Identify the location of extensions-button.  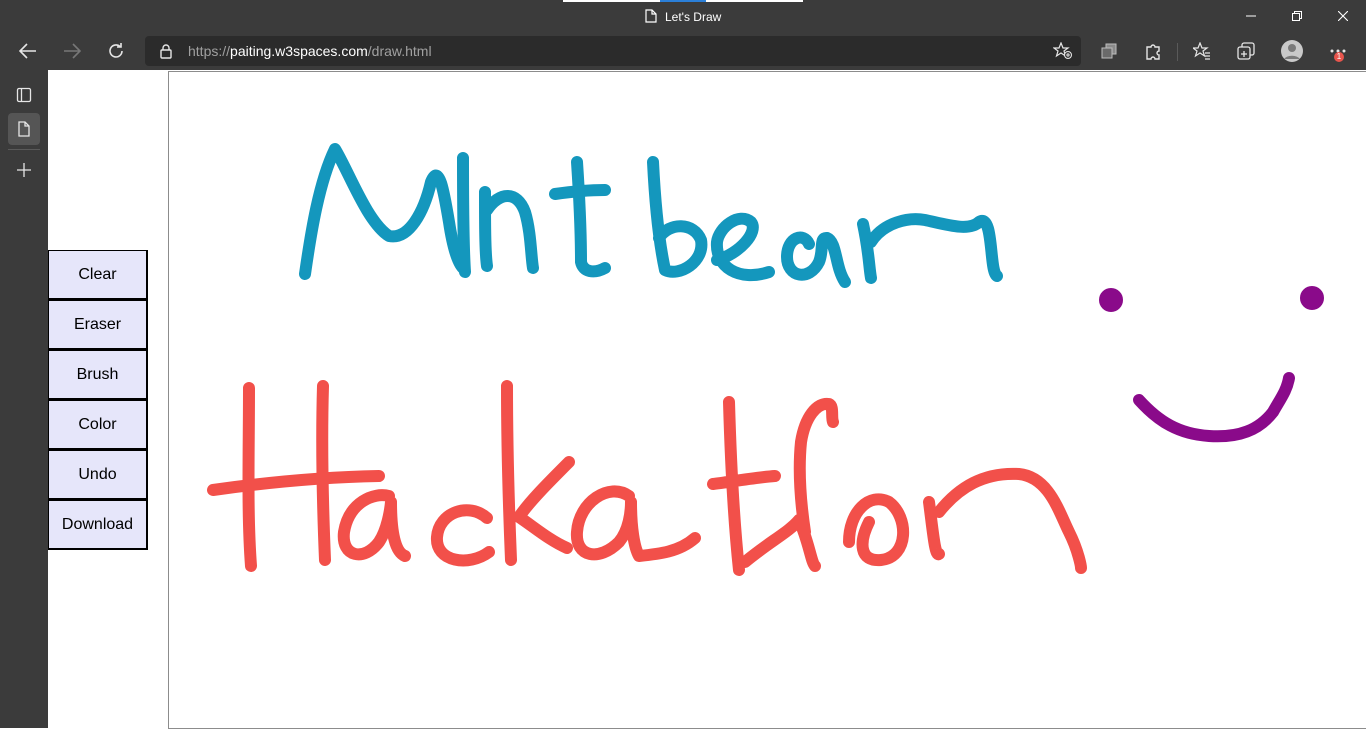
(1153, 51).